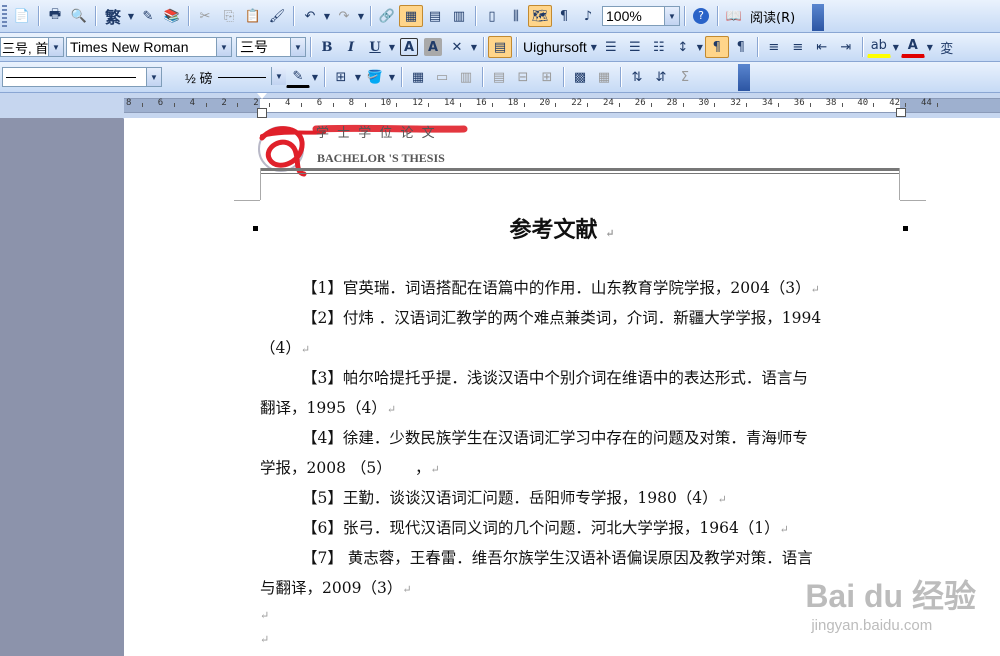  I want to click on insert-table-icon: ▤, so click(435, 16).